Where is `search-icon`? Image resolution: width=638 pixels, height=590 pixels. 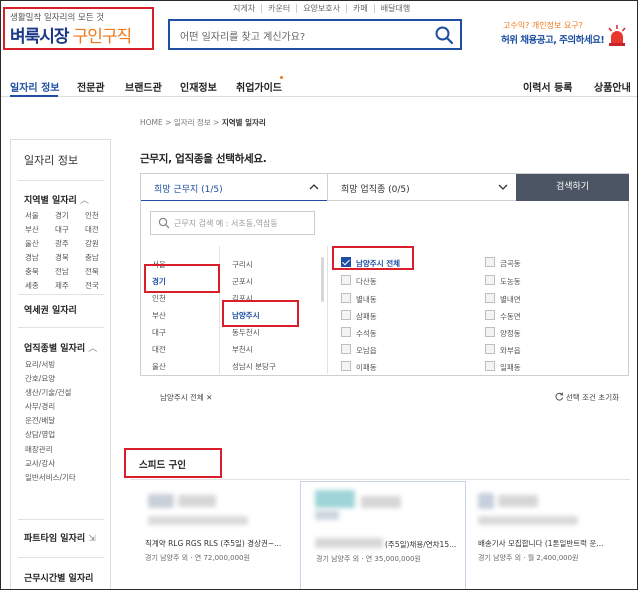
search-icon is located at coordinates (444, 35).